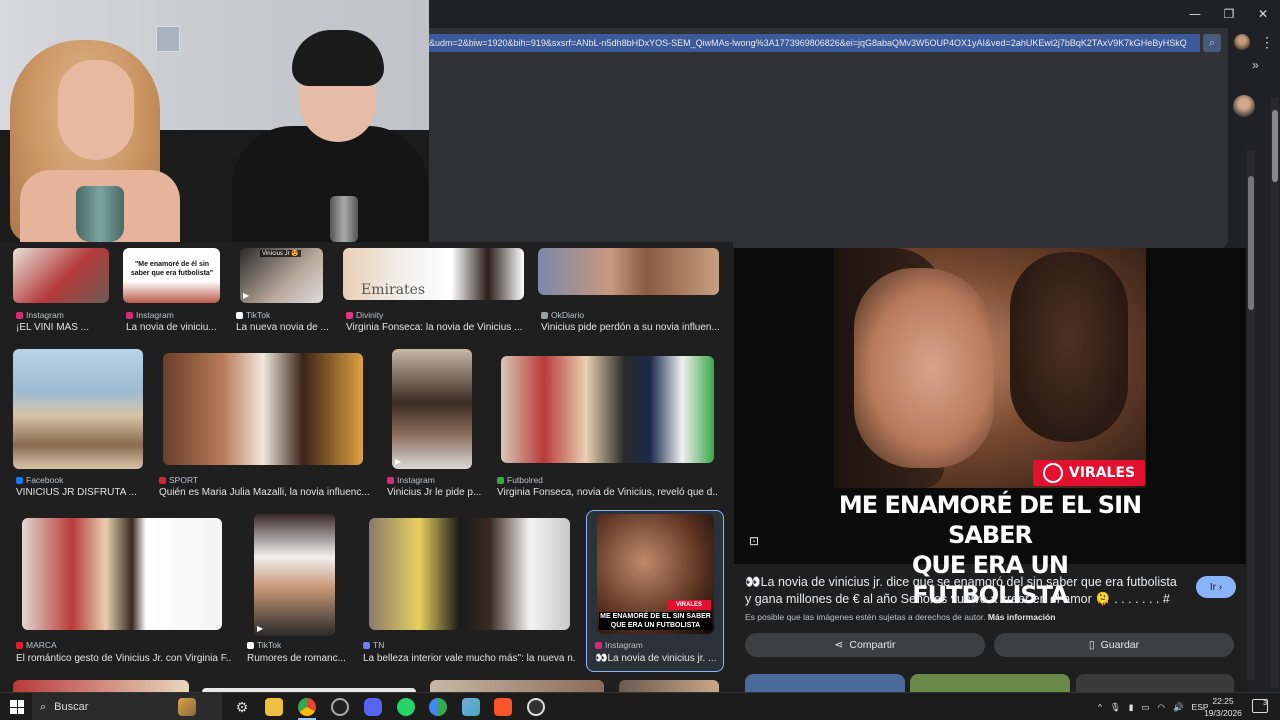  What do you see at coordinates (1161, 707) in the screenshot?
I see `wifi-icon: ◠` at bounding box center [1161, 707].